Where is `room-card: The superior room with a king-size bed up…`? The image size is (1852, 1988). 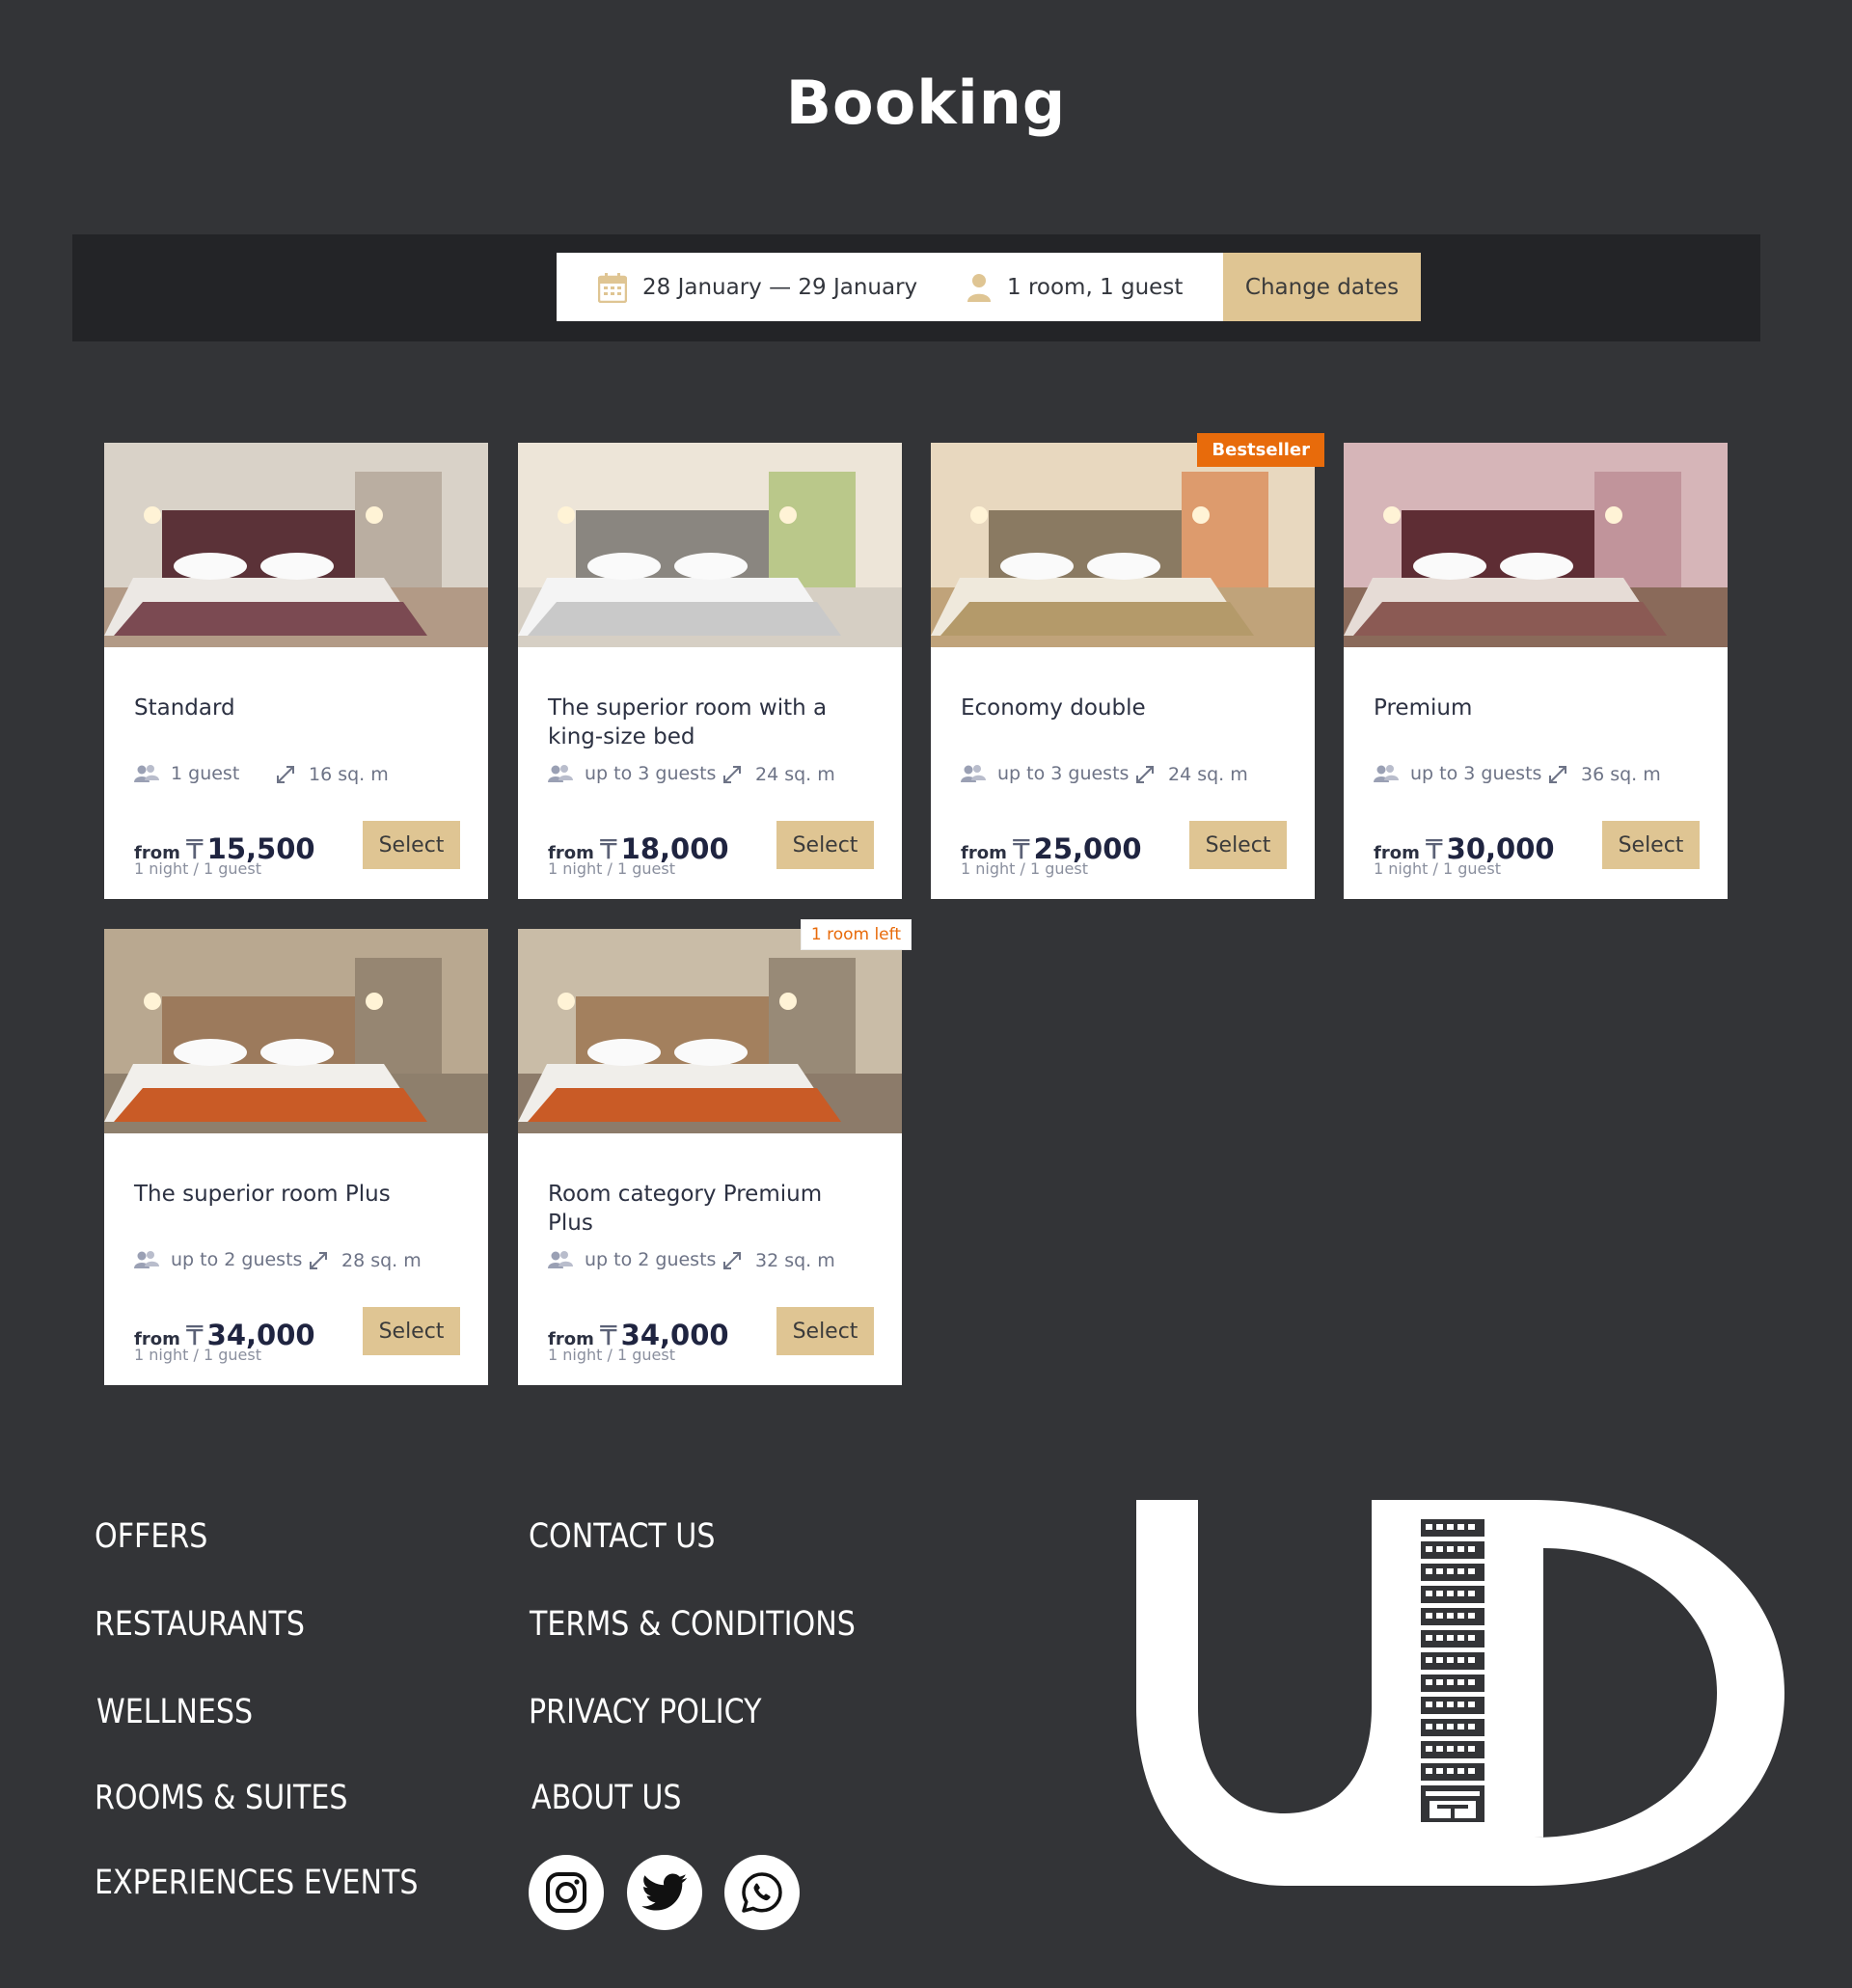 room-card: The superior room with a king-size bed up… is located at coordinates (710, 671).